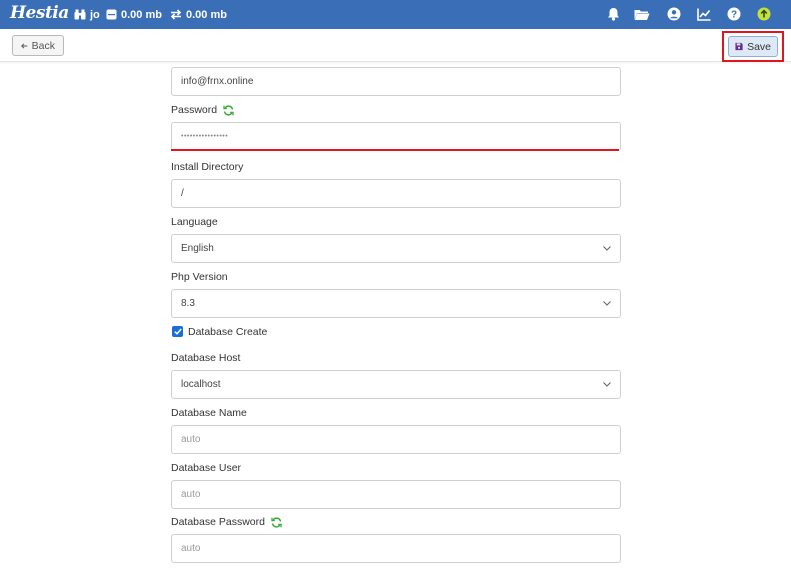 Image resolution: width=791 pixels, height=573 pixels. What do you see at coordinates (111, 14) in the screenshot?
I see `hard-drive-icon` at bounding box center [111, 14].